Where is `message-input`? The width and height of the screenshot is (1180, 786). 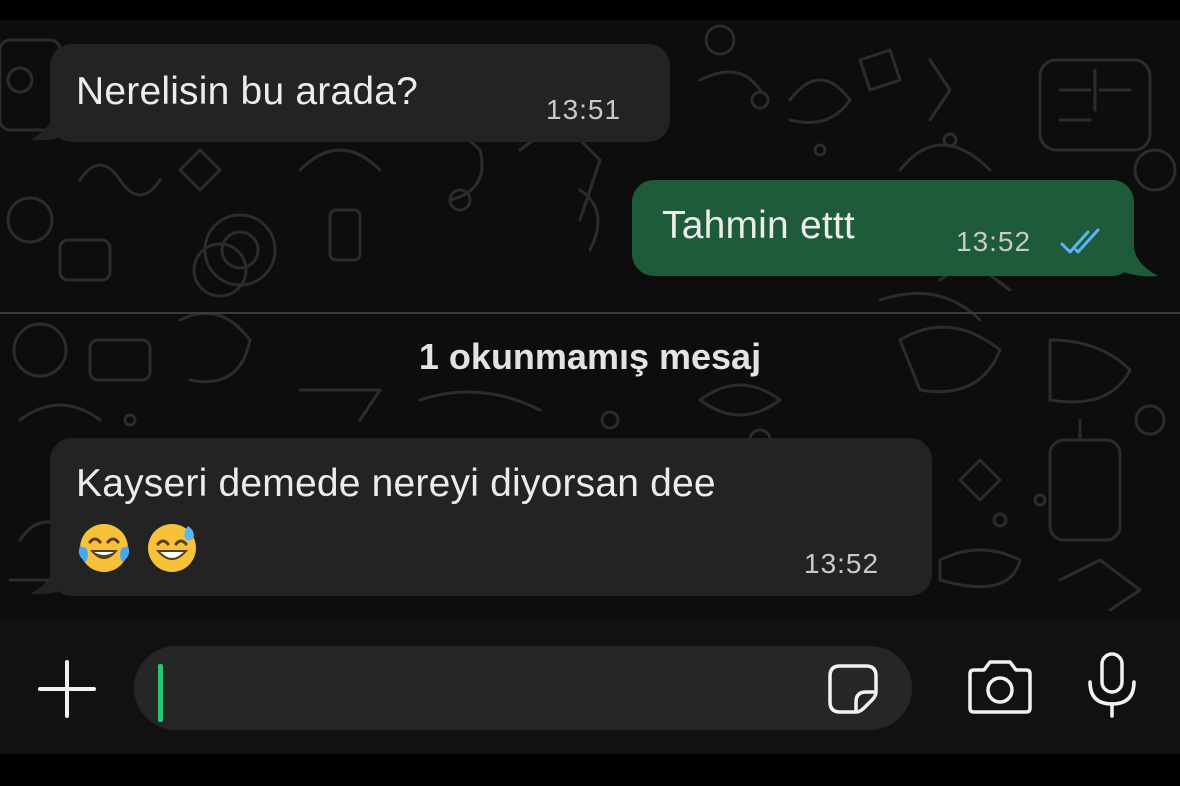 message-input is located at coordinates (523, 688).